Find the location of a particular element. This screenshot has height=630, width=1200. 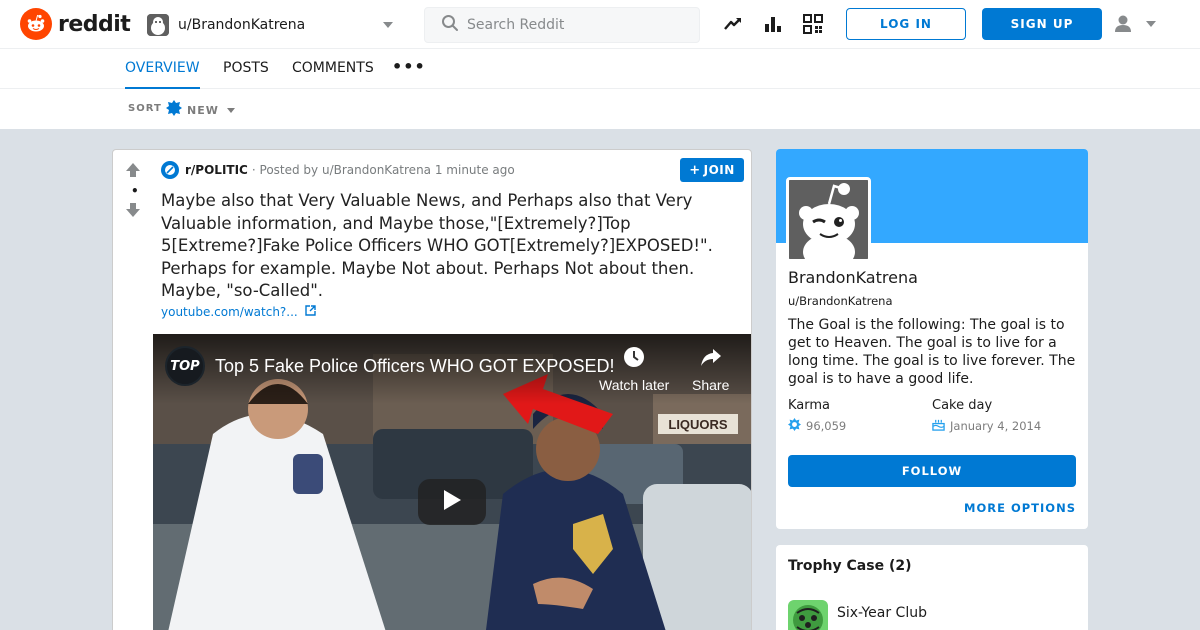

cake-day-label: Cake day is located at coordinates (962, 405).